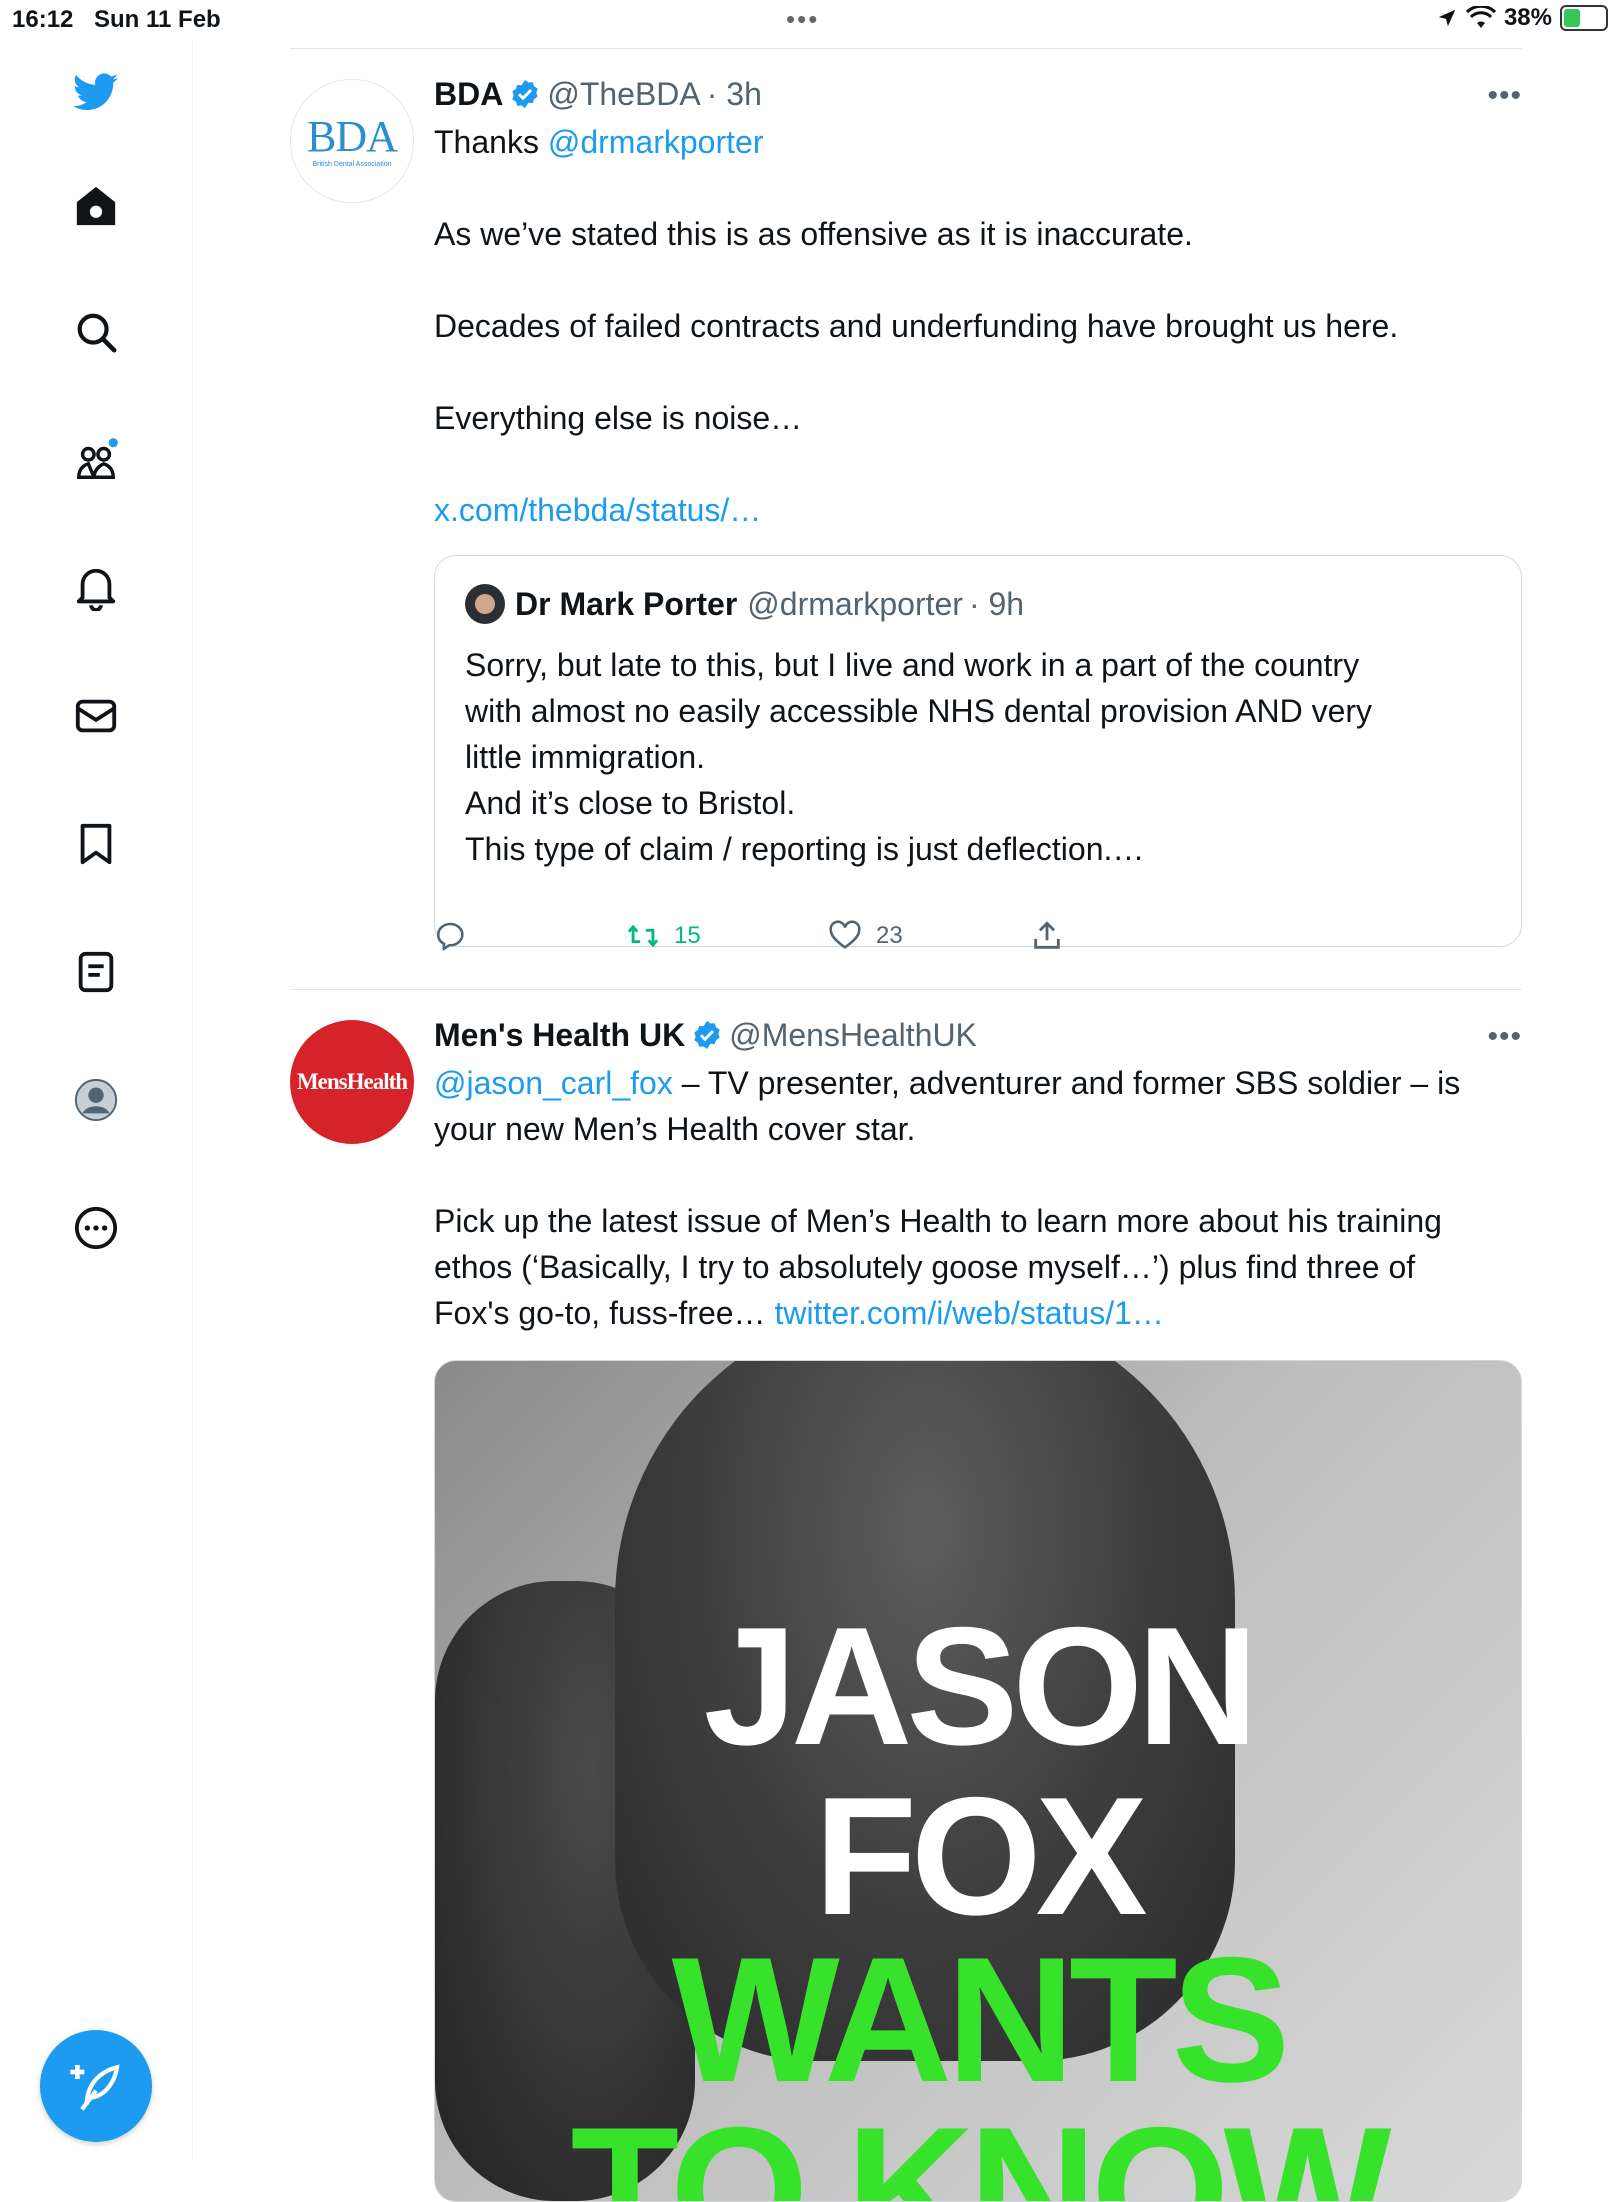  I want to click on mention-link: @drmarkporter, so click(656, 142).